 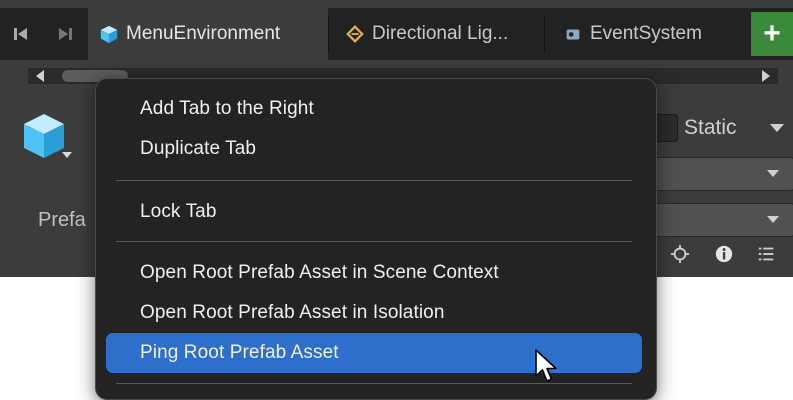 What do you see at coordinates (710, 127) in the screenshot?
I see `static-label: Static` at bounding box center [710, 127].